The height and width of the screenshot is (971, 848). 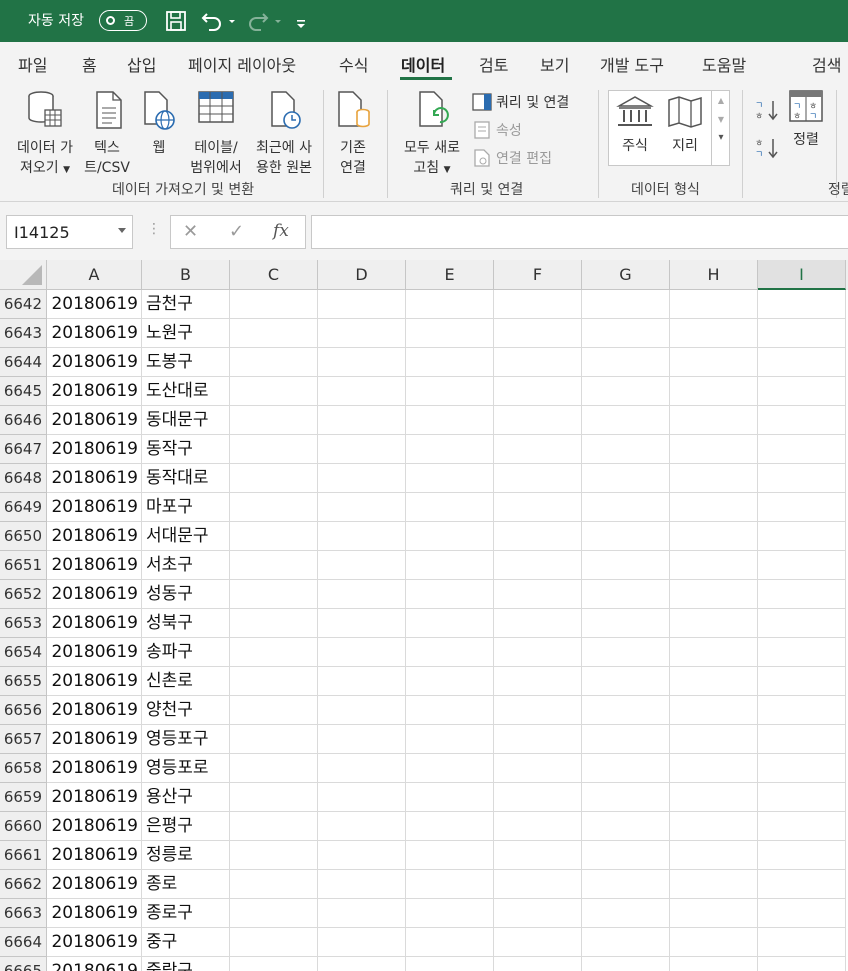 What do you see at coordinates (450, 275) in the screenshot?
I see `column-header-e: E` at bounding box center [450, 275].